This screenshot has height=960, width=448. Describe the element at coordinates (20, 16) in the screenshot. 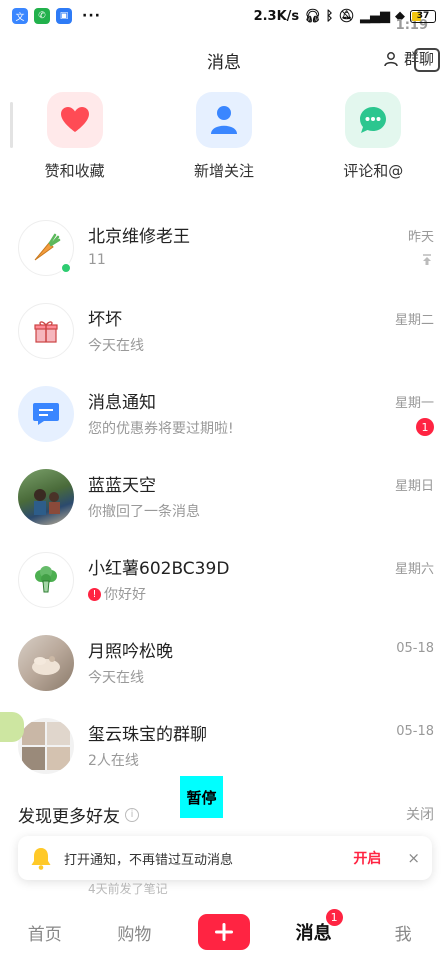

I see `app-notification-icon: 文` at that location.